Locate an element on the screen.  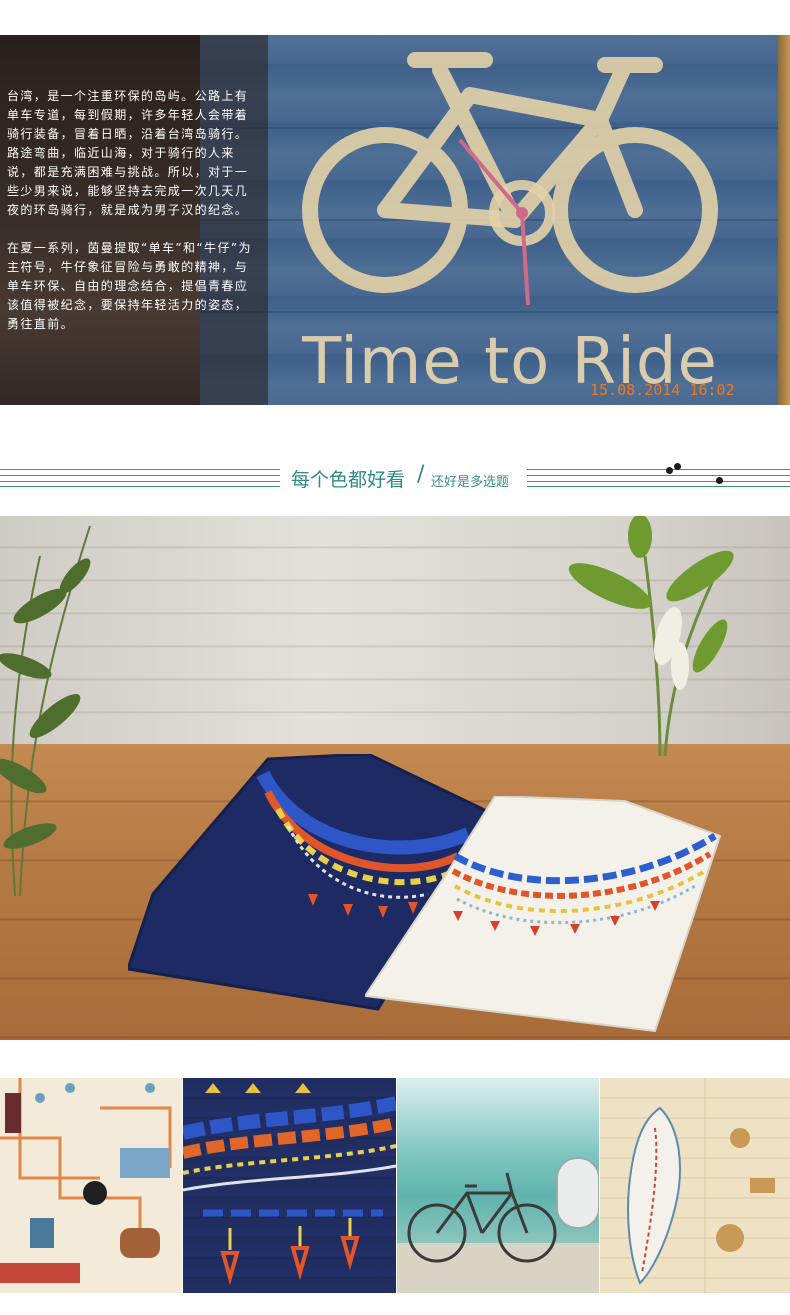
photo-date-stamp: 15.08.2014 16:02 is located at coordinates (662, 390).